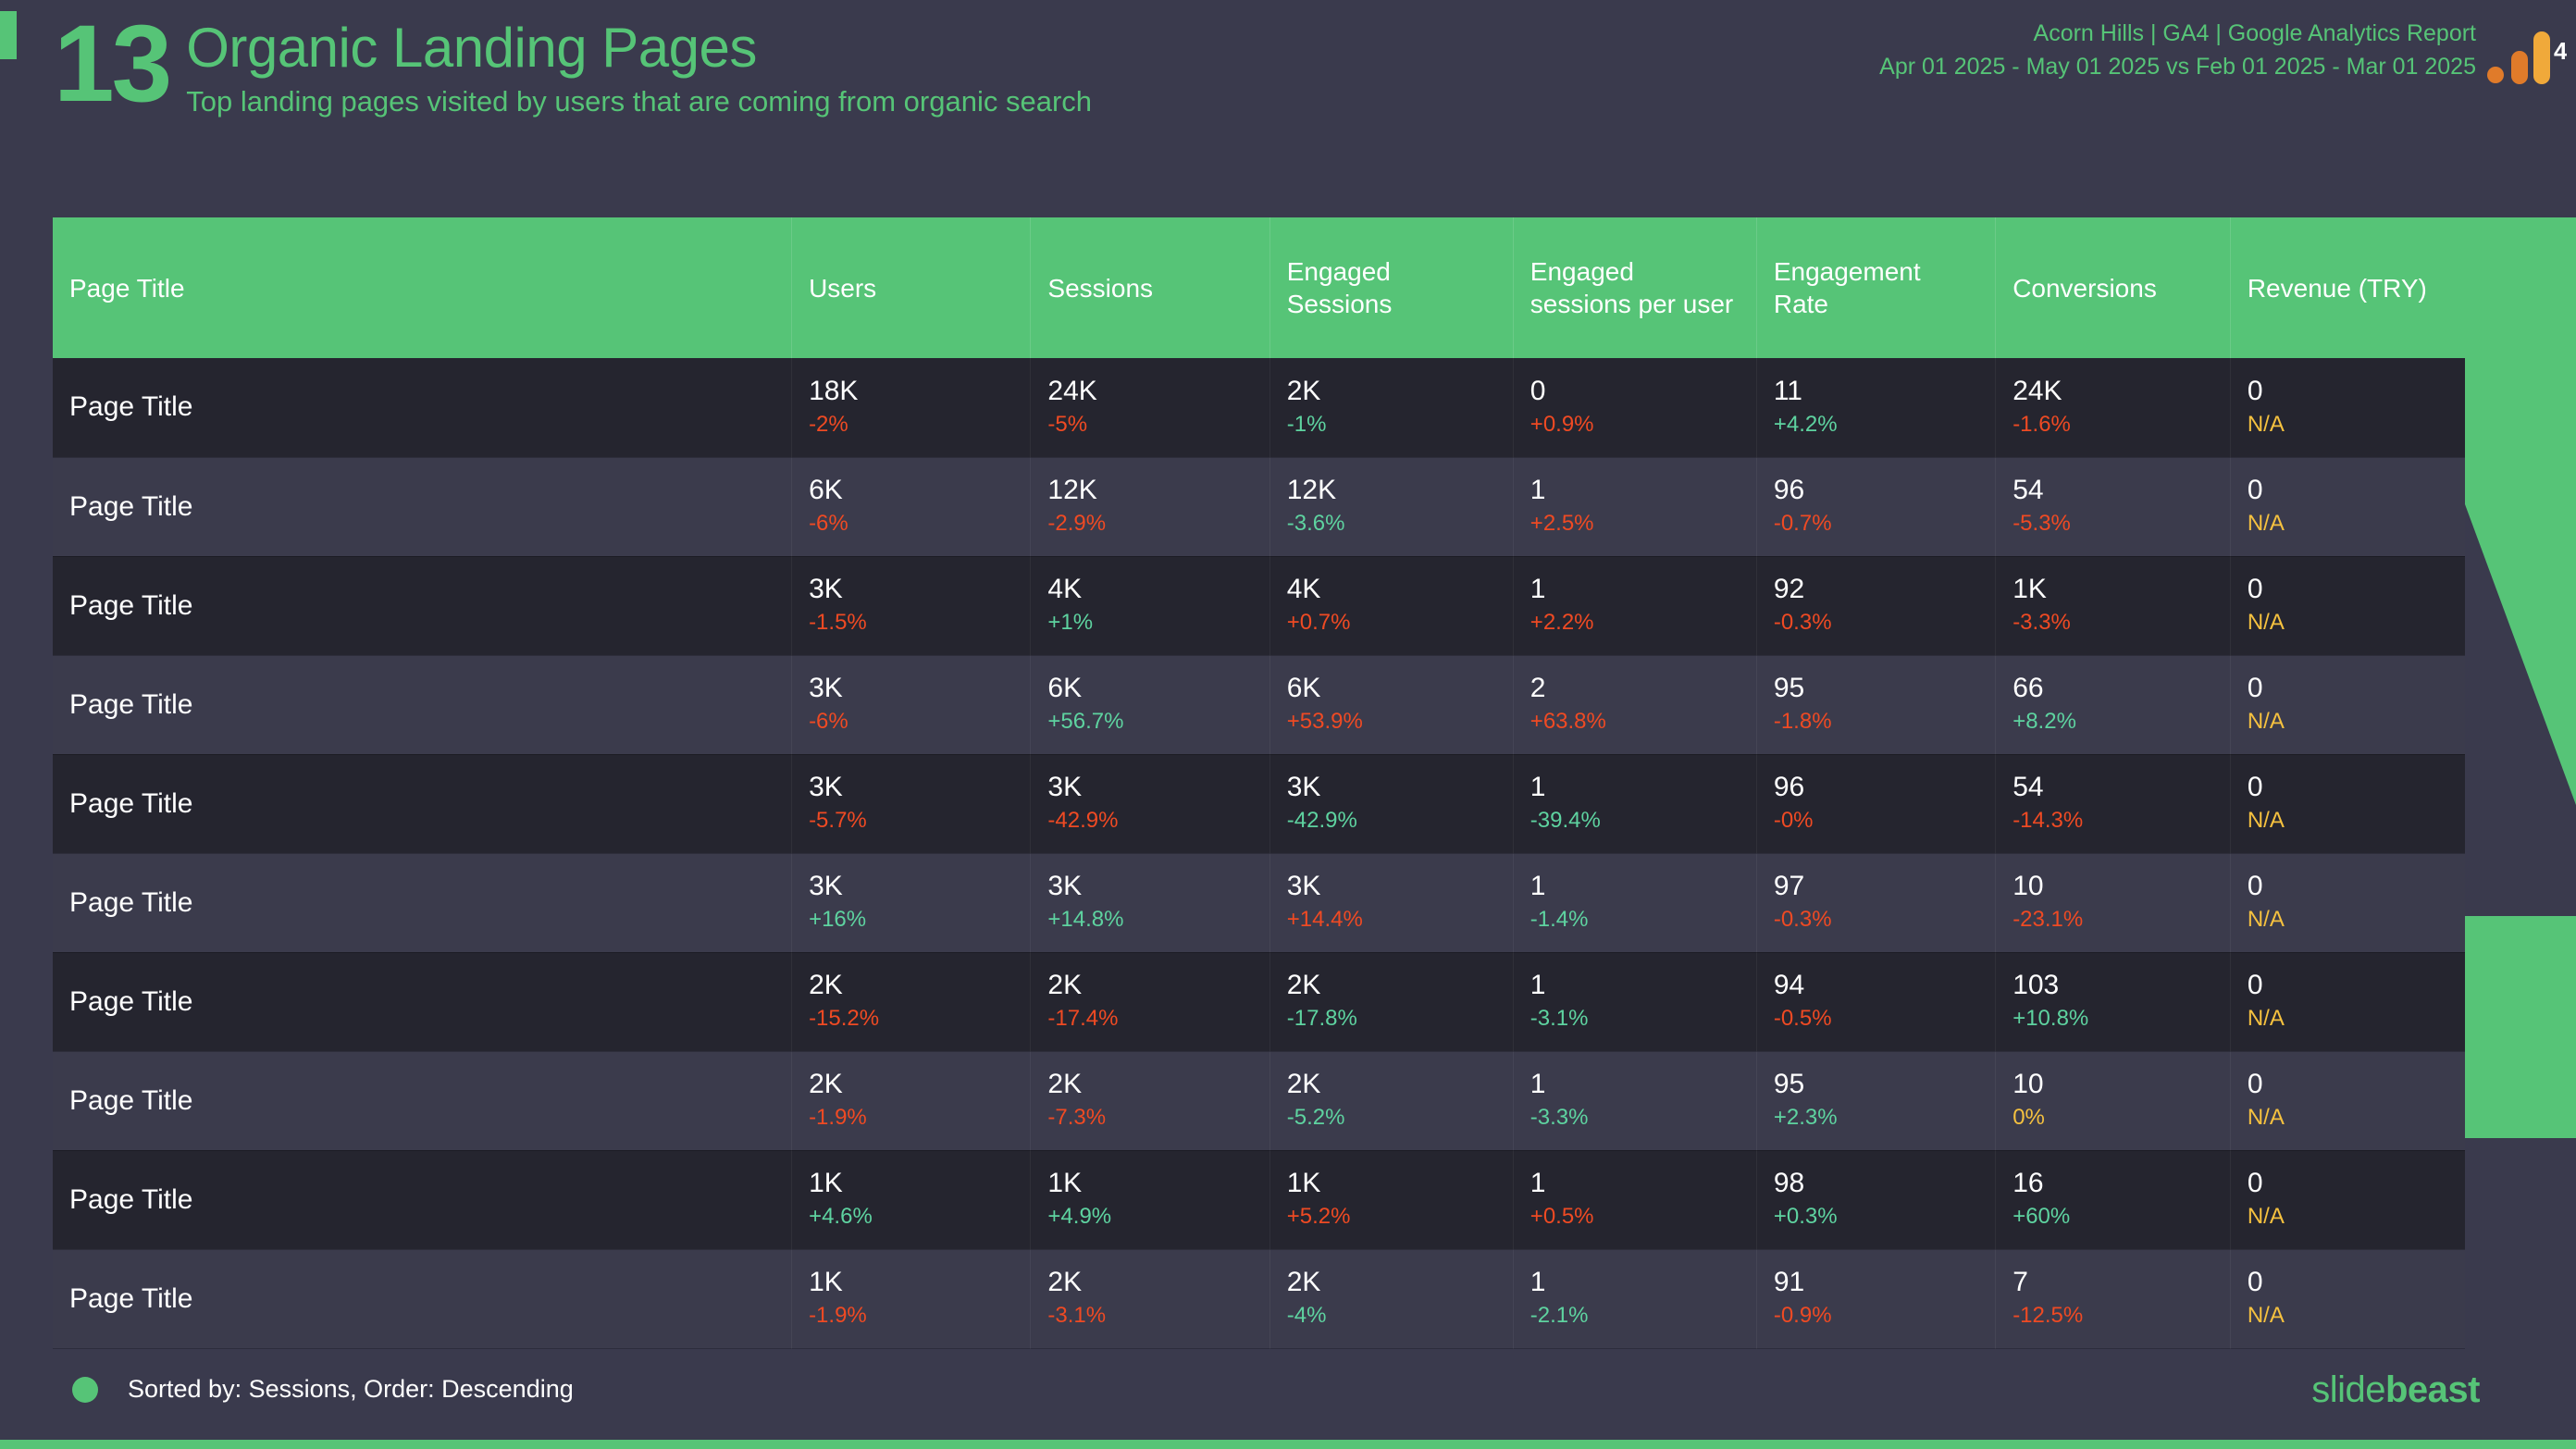 The width and height of the screenshot is (2576, 1449). I want to click on cell-metric-1: 4K +1%, so click(1150, 606).